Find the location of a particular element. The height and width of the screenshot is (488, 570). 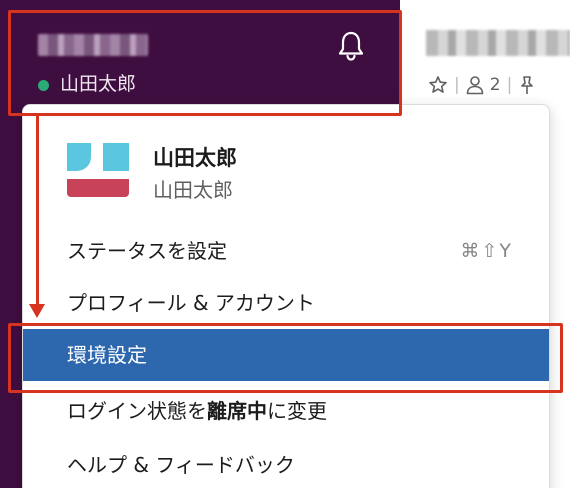

pin-icon is located at coordinates (527, 85).